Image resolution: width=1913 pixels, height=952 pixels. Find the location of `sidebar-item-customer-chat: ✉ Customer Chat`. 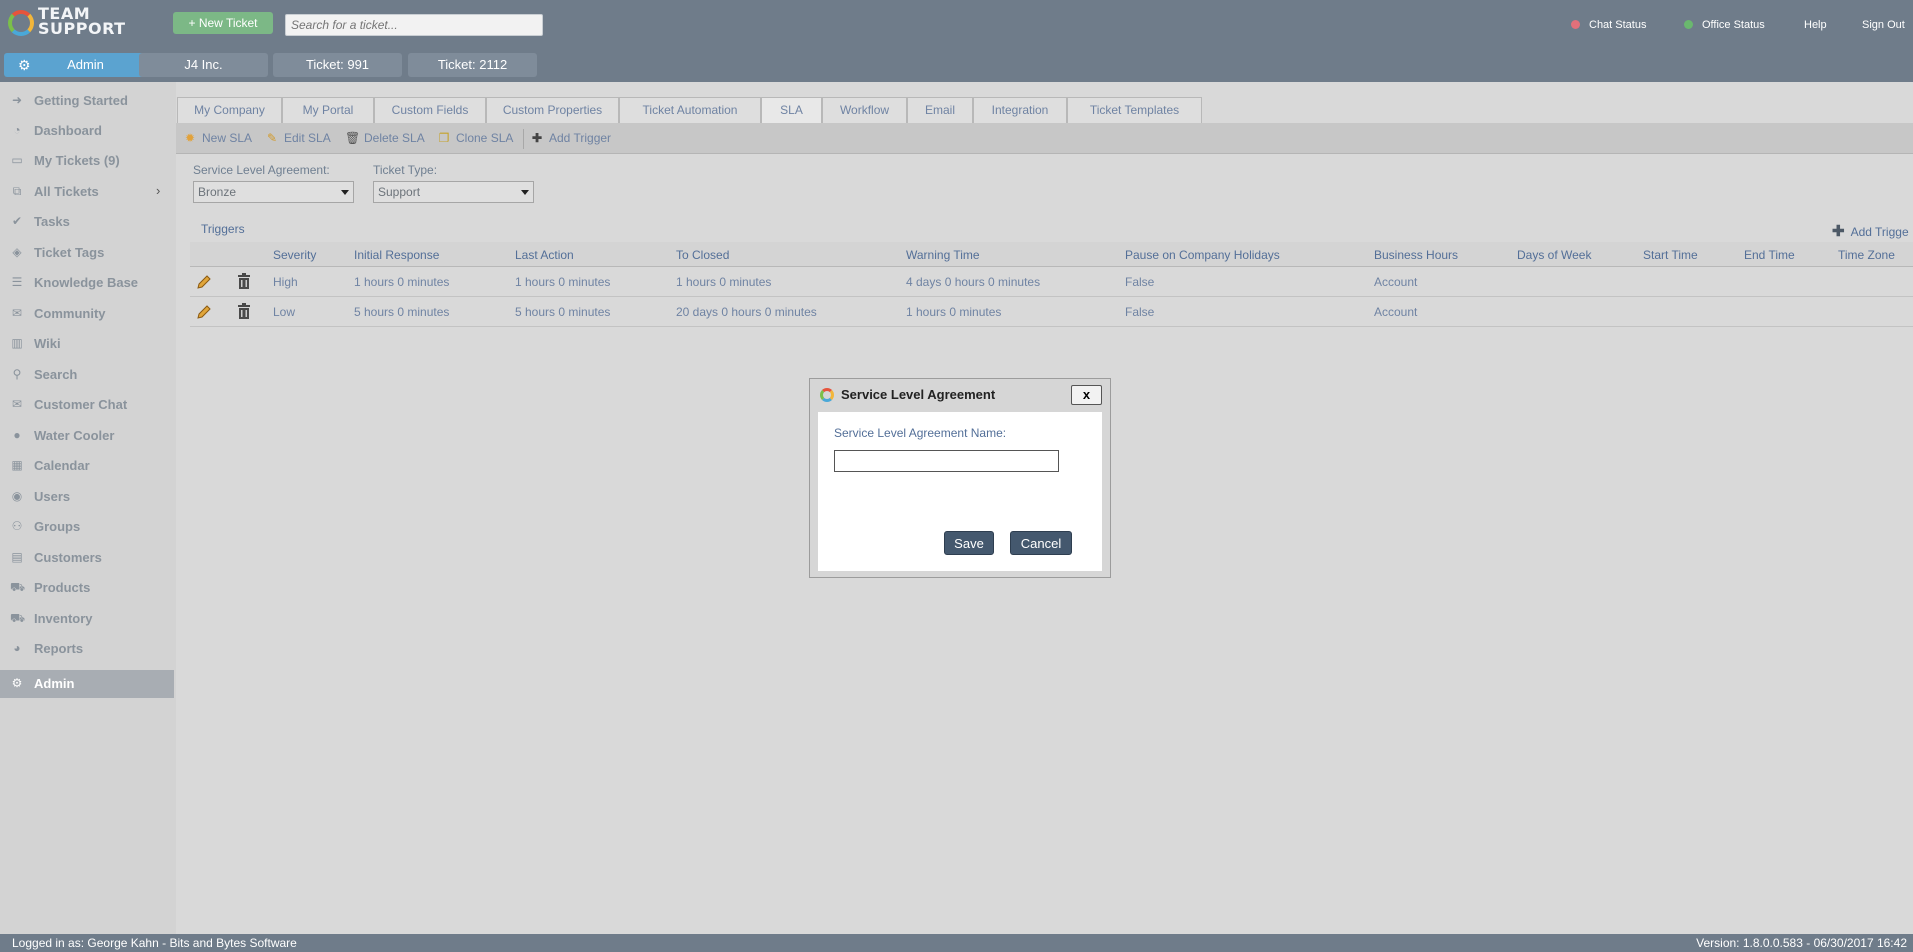

sidebar-item-customer-chat: ✉ Customer Chat is located at coordinates (87, 405).